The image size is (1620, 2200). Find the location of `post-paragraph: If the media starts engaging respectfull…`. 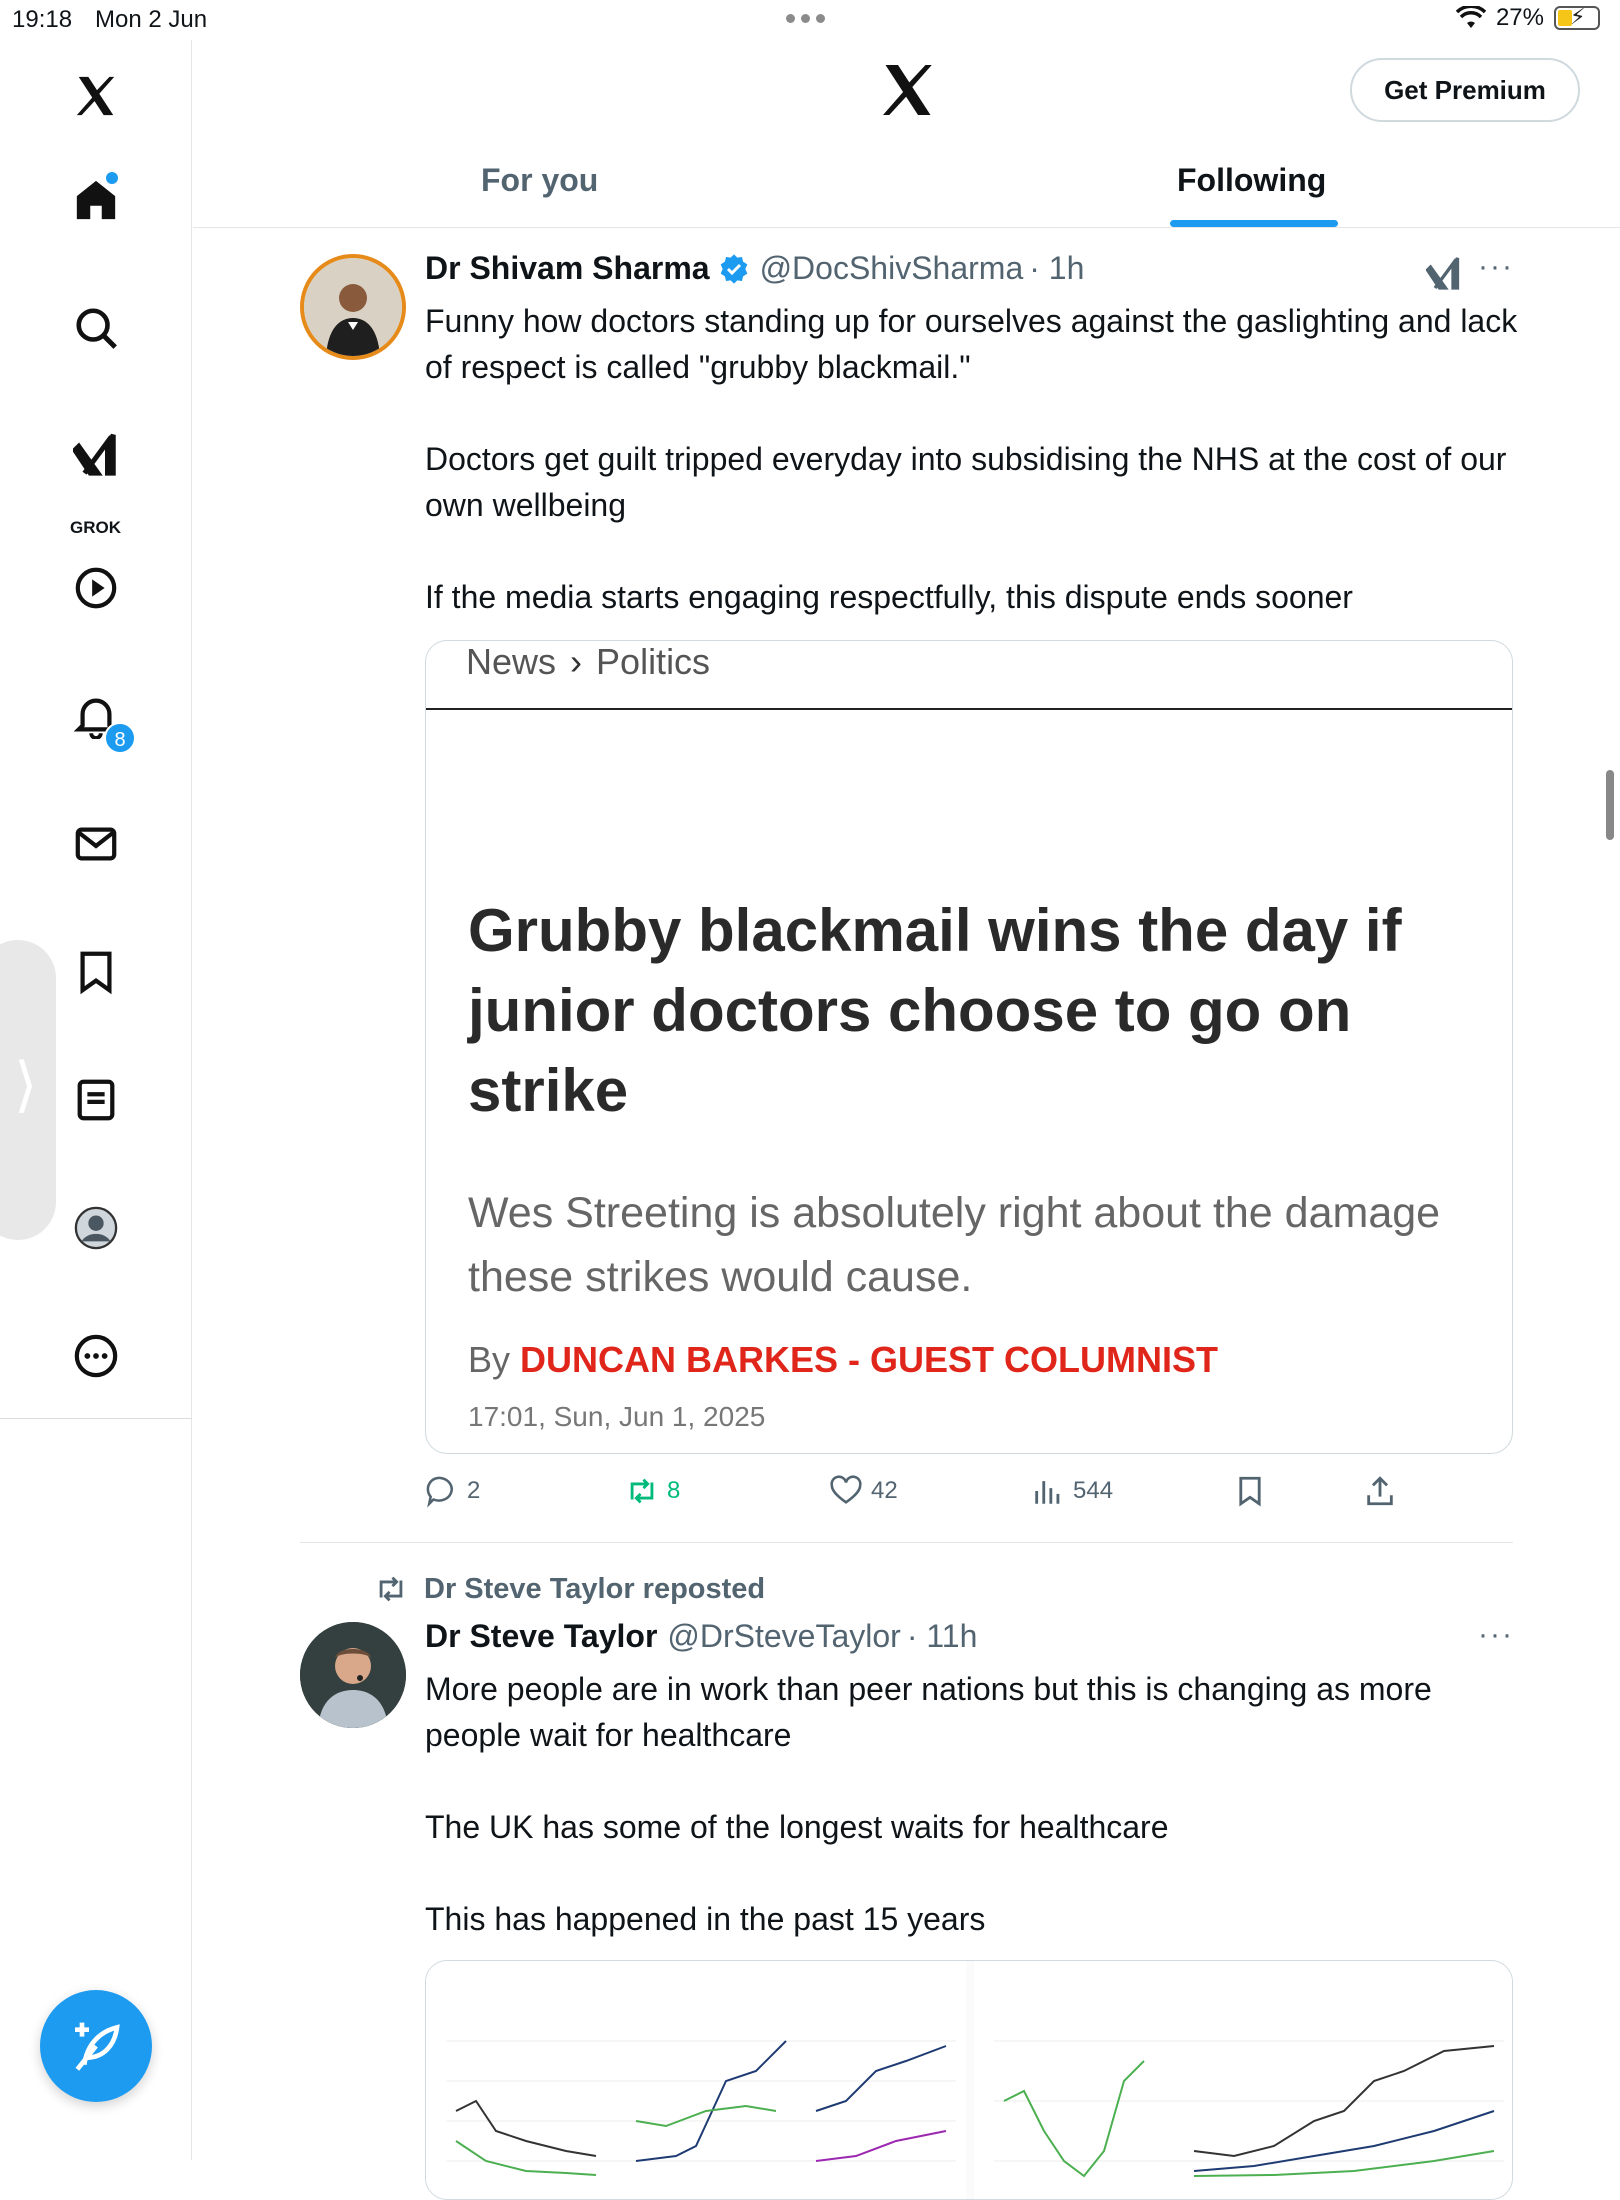

post-paragraph: If the media starts engaging respectfull… is located at coordinates (889, 597).